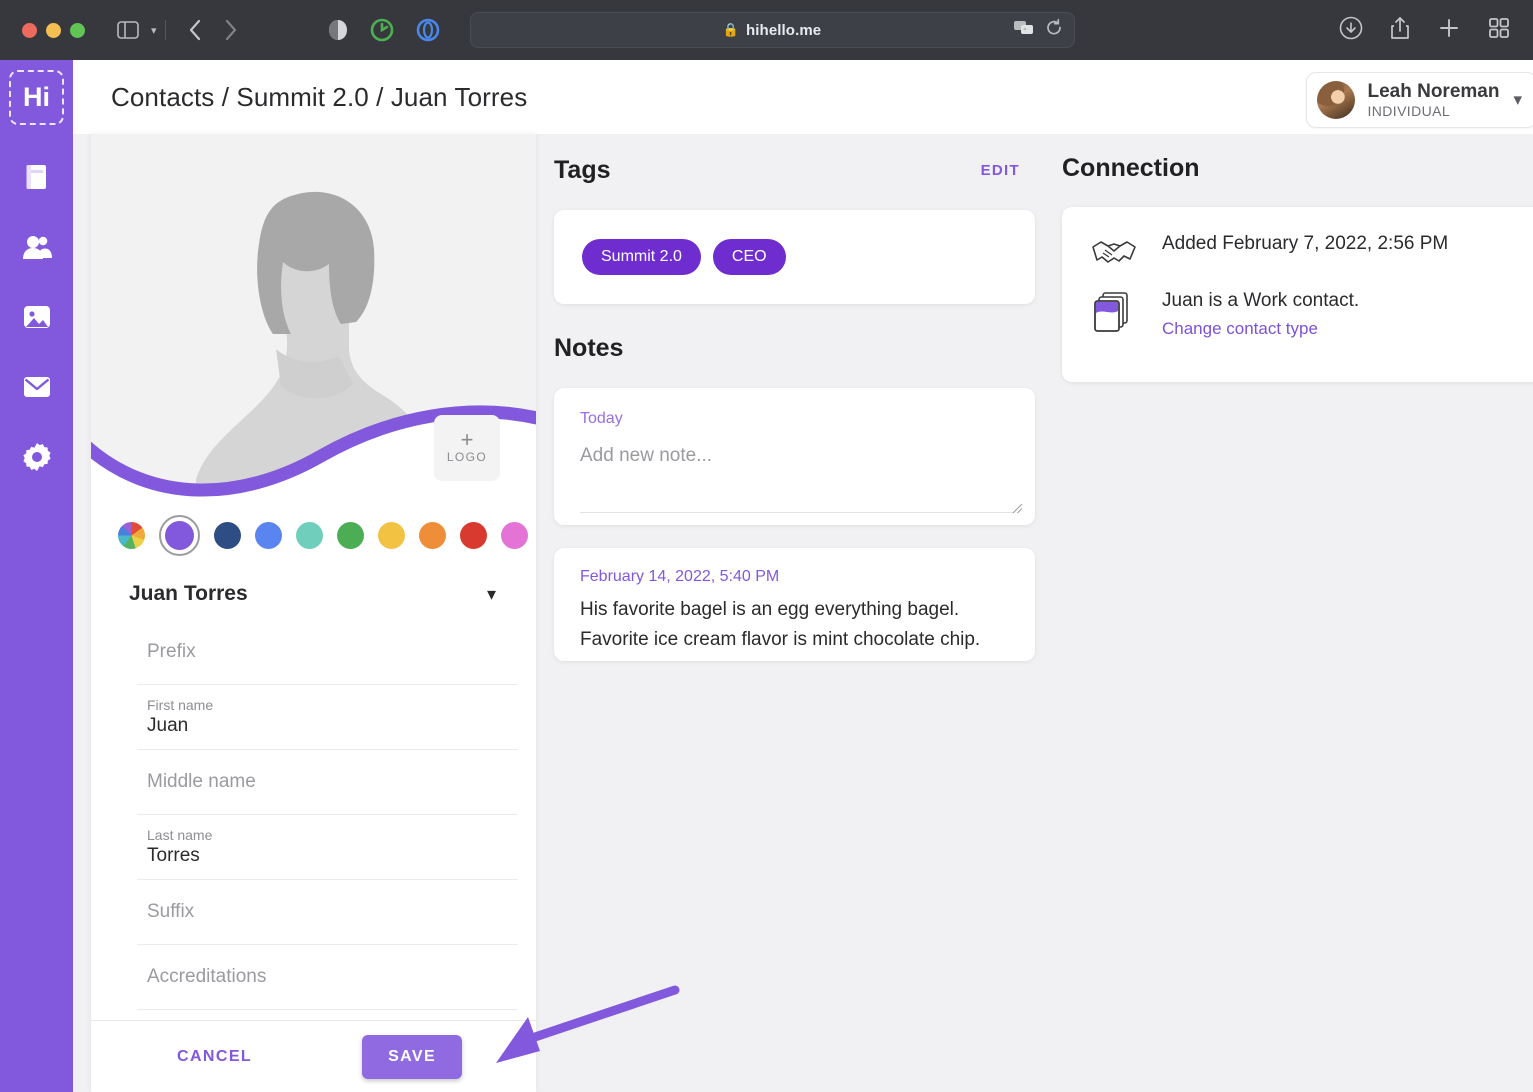 The image size is (1533, 1092). I want to click on reader-icon, so click(338, 30).